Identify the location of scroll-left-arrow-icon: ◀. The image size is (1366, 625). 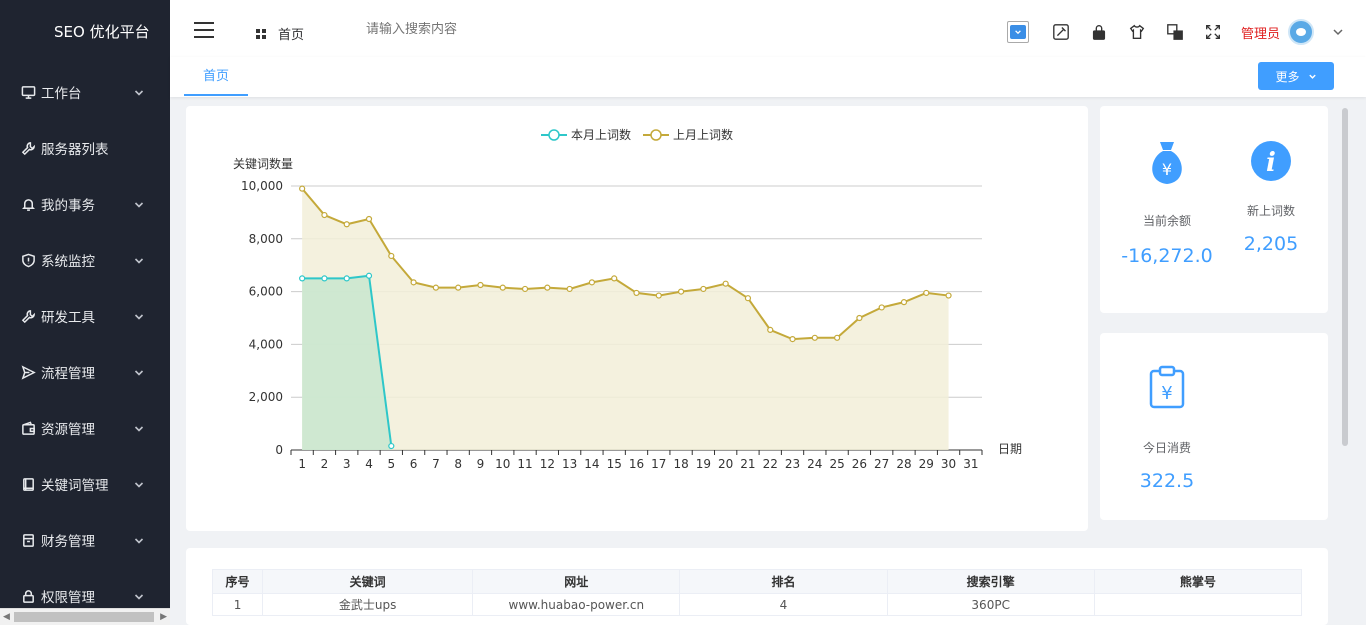
(6, 617).